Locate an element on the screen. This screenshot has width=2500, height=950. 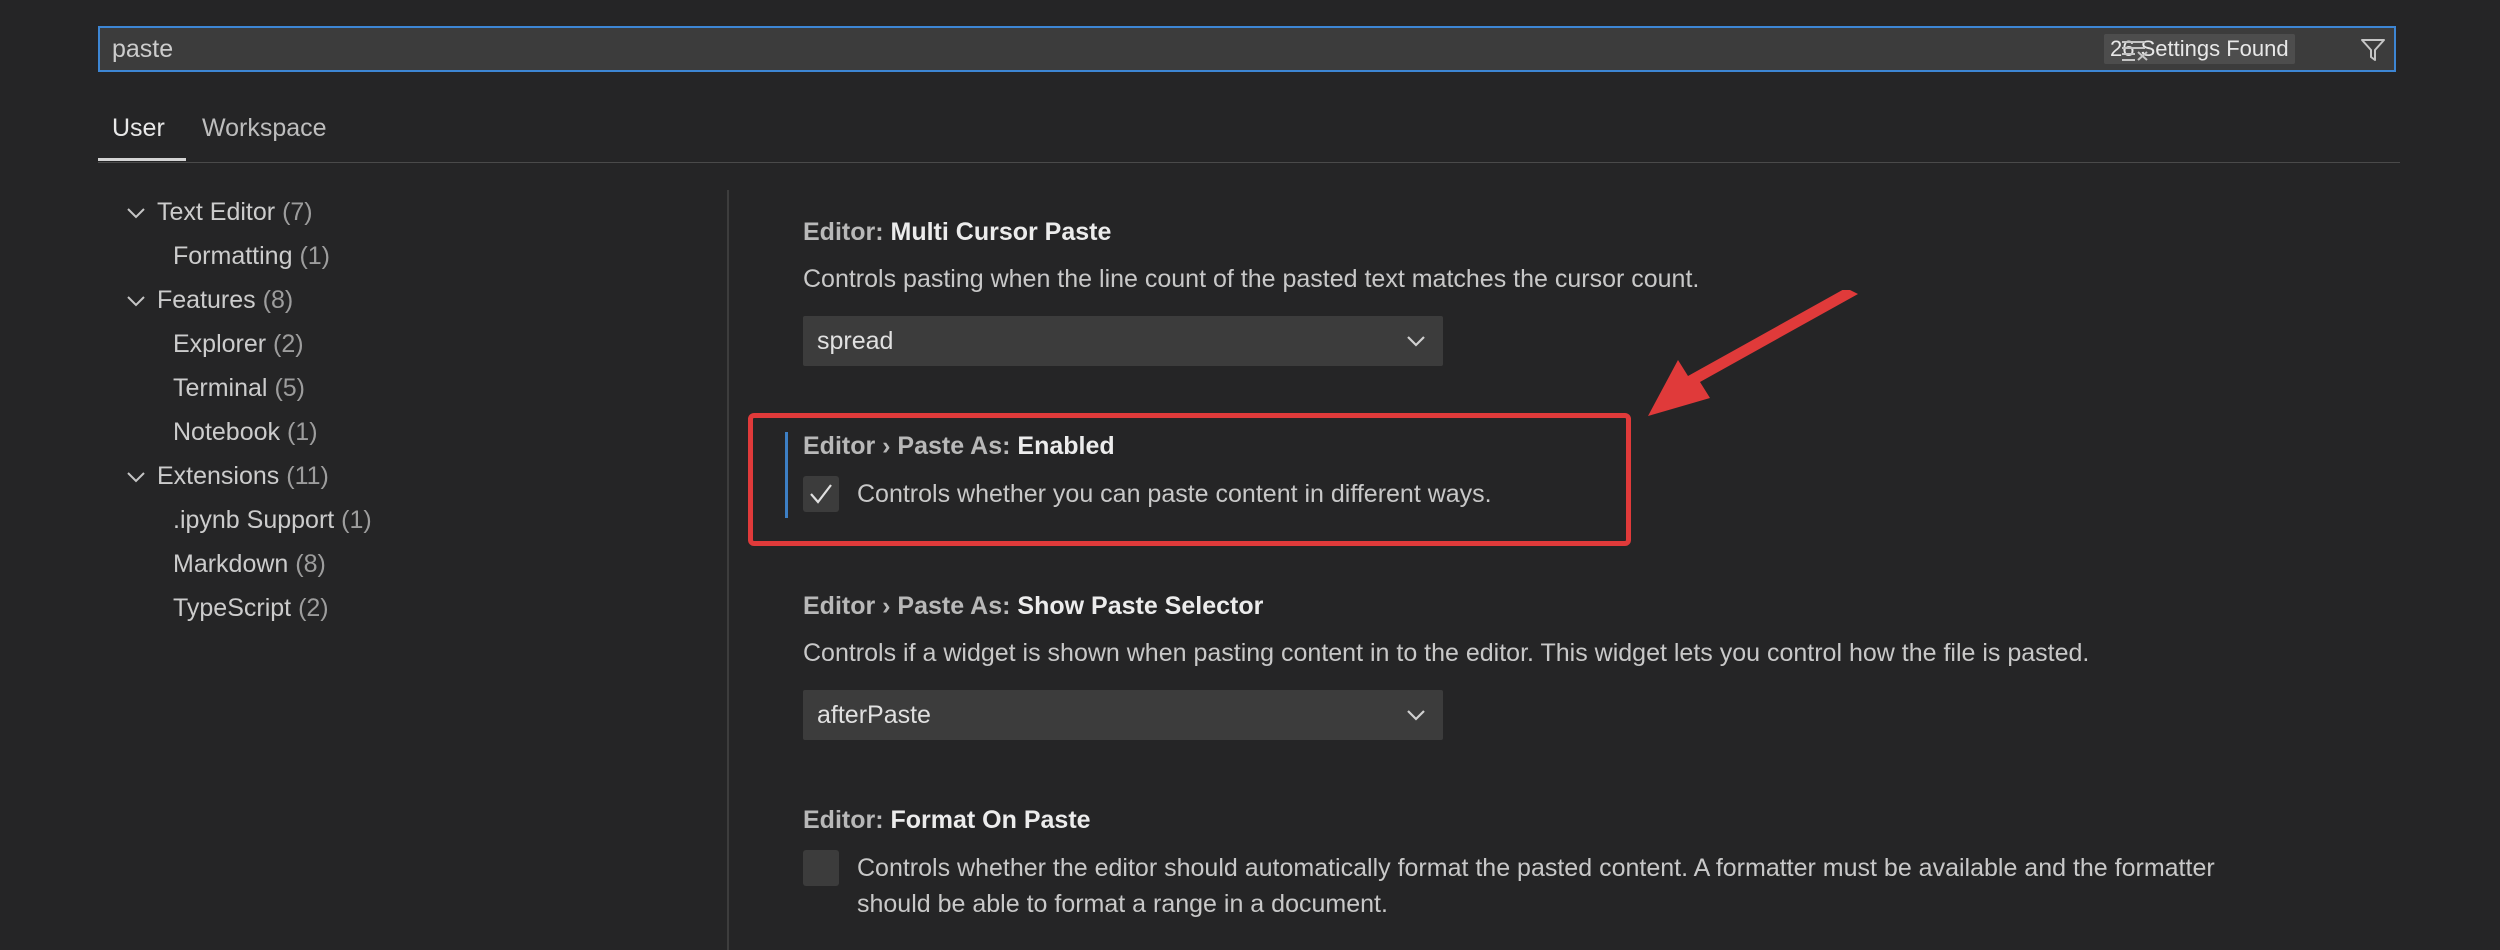
setting-title: Editor › Paste As: Enabled is located at coordinates (959, 446).